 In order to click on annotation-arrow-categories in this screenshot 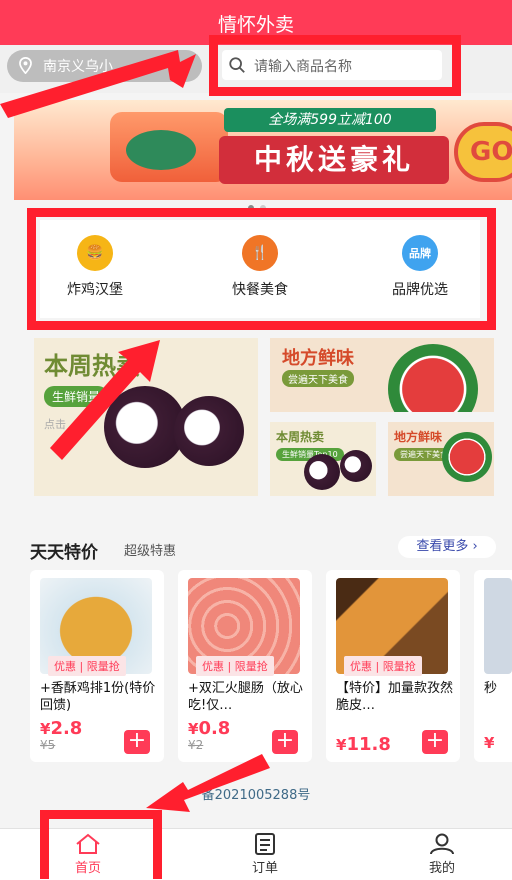, I will do `click(105, 400)`.